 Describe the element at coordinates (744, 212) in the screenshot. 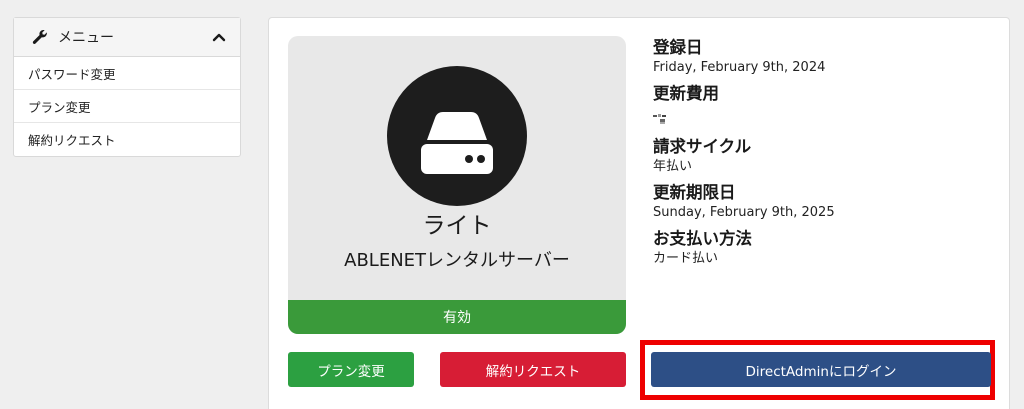

I see `renewal-due-value: Sunday, February 9th, 2025` at that location.